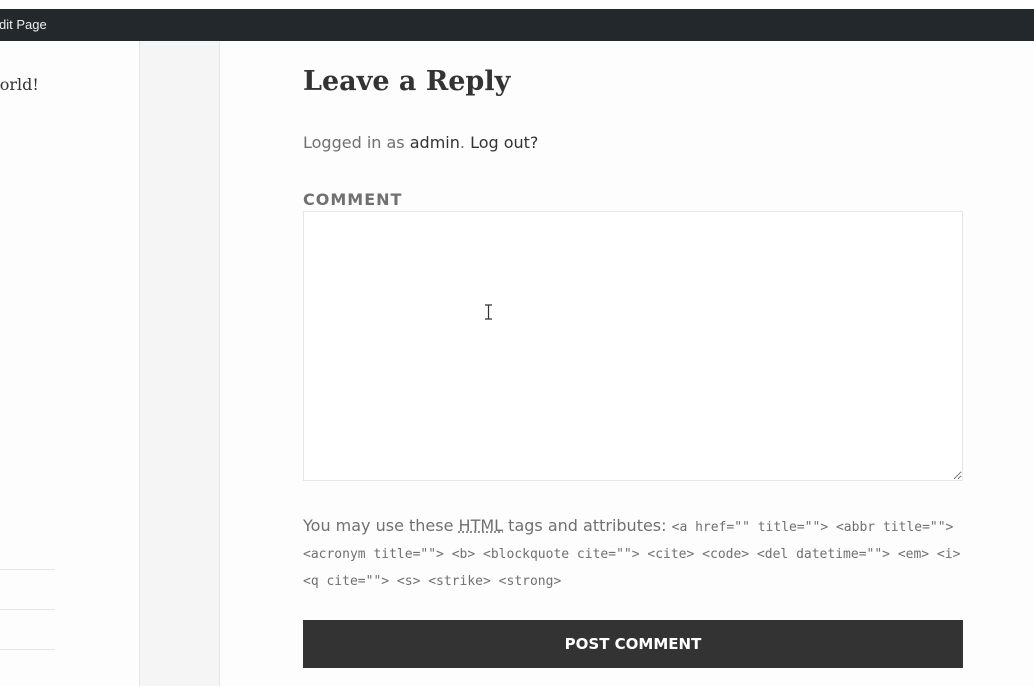 This screenshot has width=1034, height=686. I want to click on sidebar-gutter, so click(180, 363).